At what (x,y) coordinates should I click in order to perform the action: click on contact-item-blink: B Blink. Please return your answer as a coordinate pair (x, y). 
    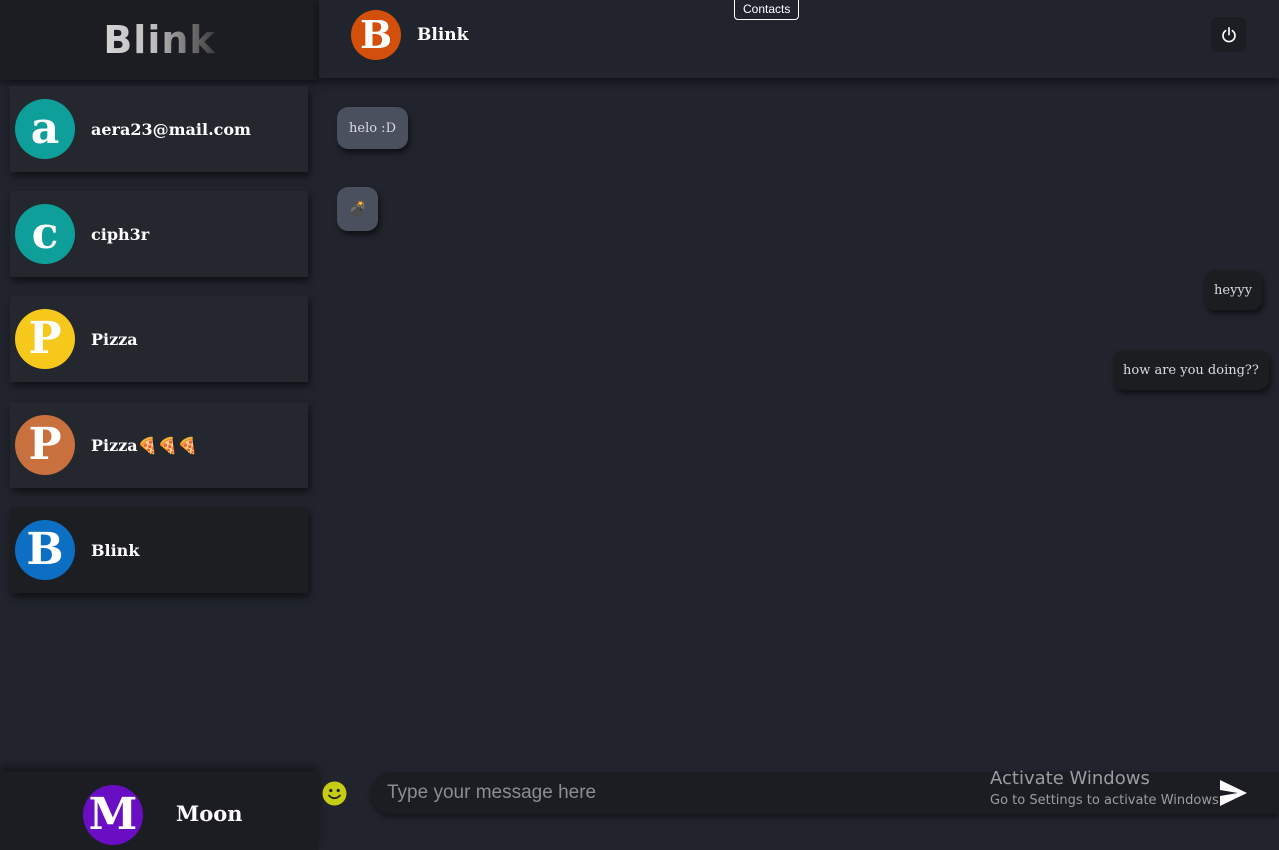
    Looking at the image, I should click on (159, 550).